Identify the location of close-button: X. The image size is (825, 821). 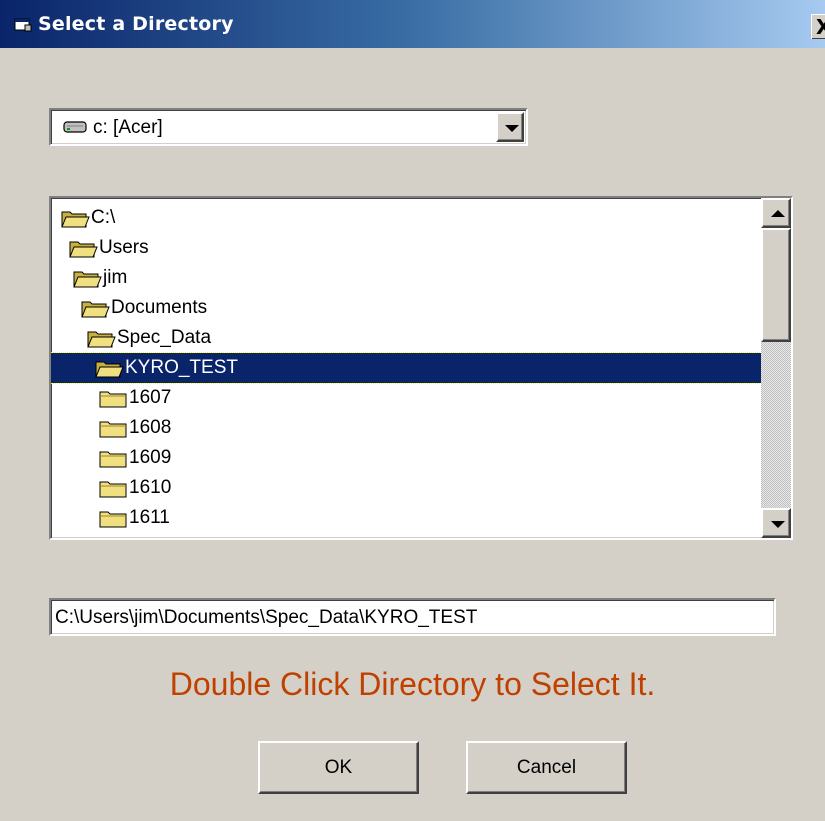
(818, 26).